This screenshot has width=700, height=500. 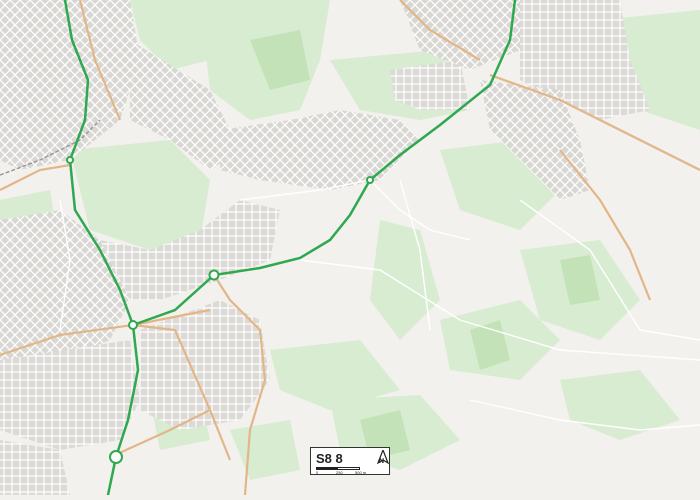 What do you see at coordinates (329, 458) in the screenshot?
I see `postcode-title: S8 8` at bounding box center [329, 458].